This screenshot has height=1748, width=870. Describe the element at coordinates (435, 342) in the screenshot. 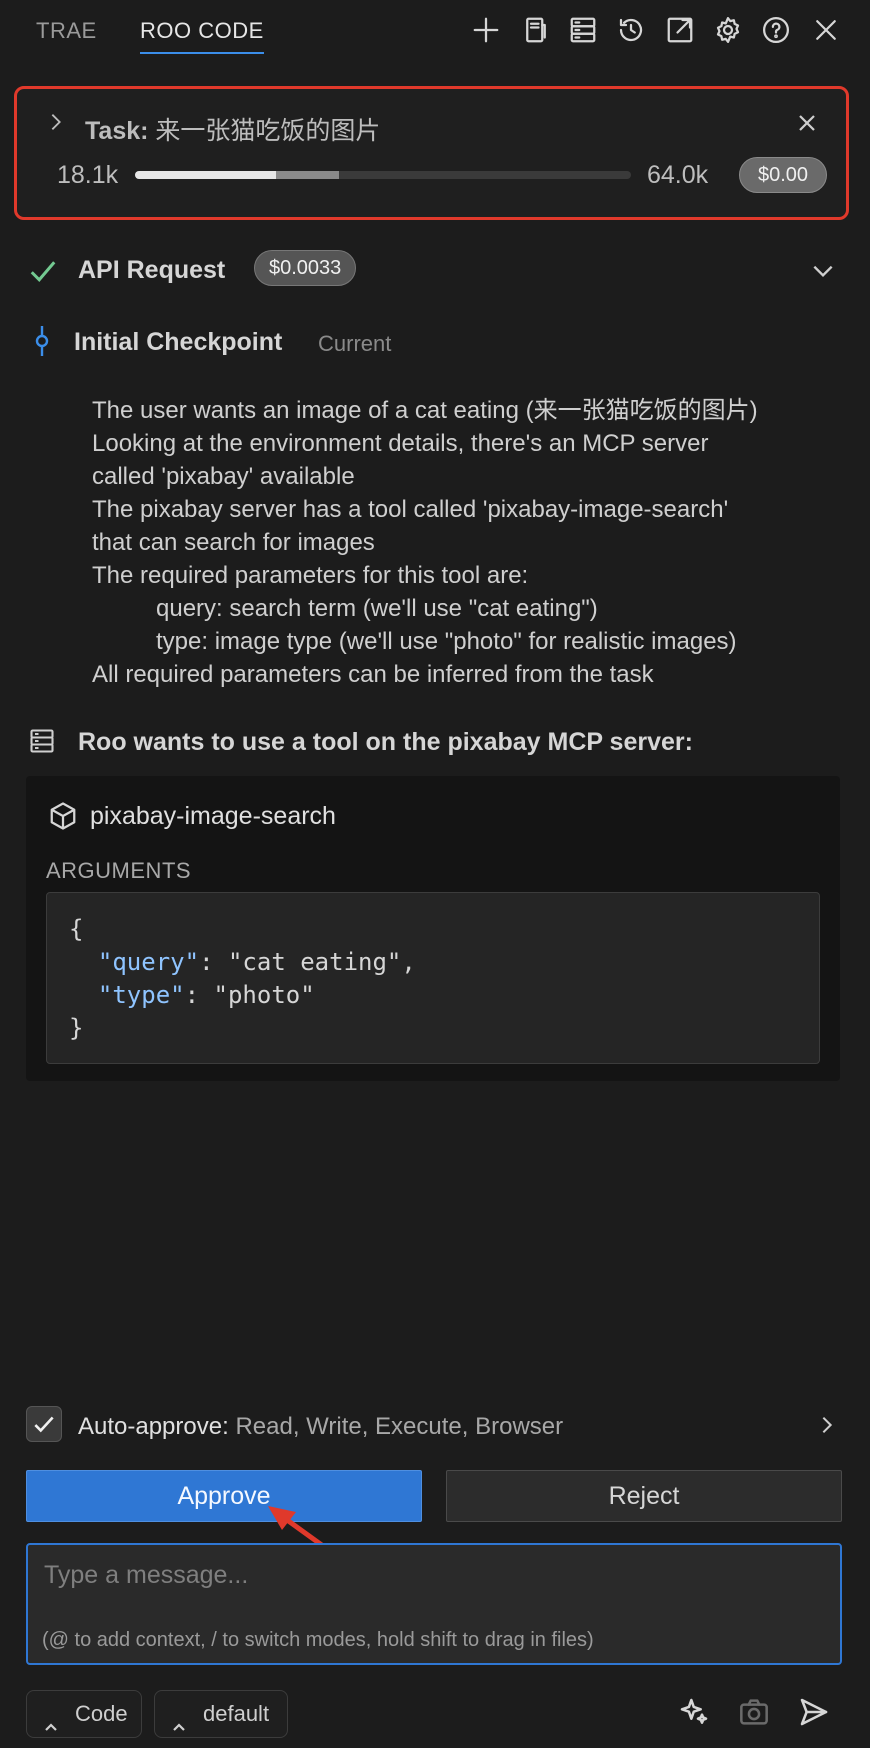

I see `checkpoint-row: Initial Checkpoint Current` at that location.